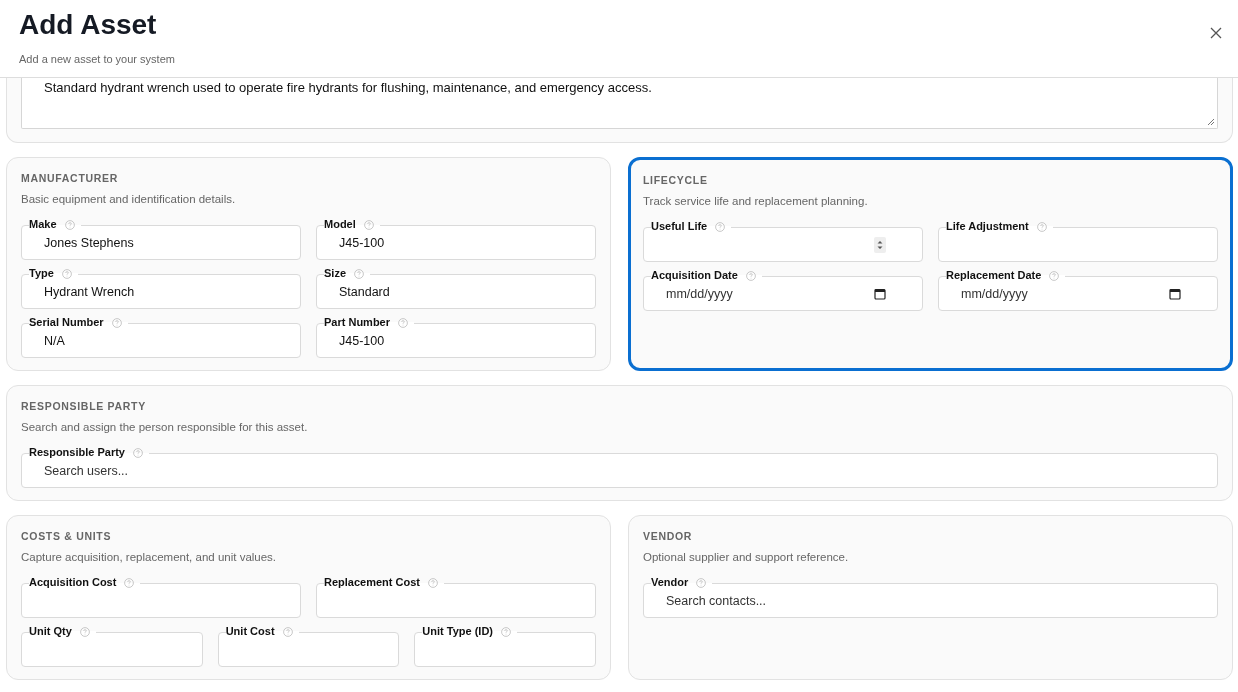  I want to click on field-label: Unit Cost, so click(250, 631).